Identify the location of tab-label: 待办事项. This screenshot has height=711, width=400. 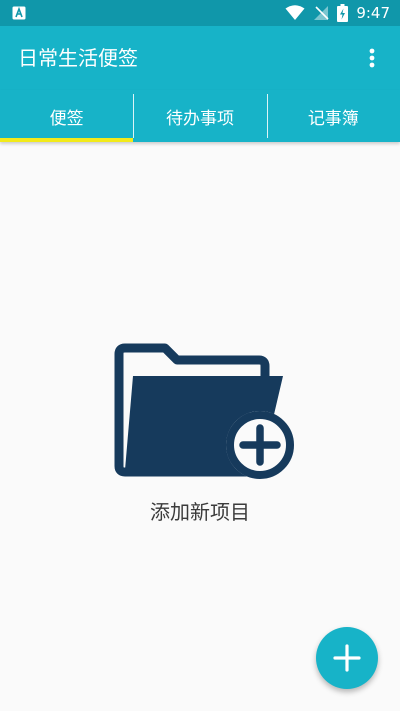
(199, 118).